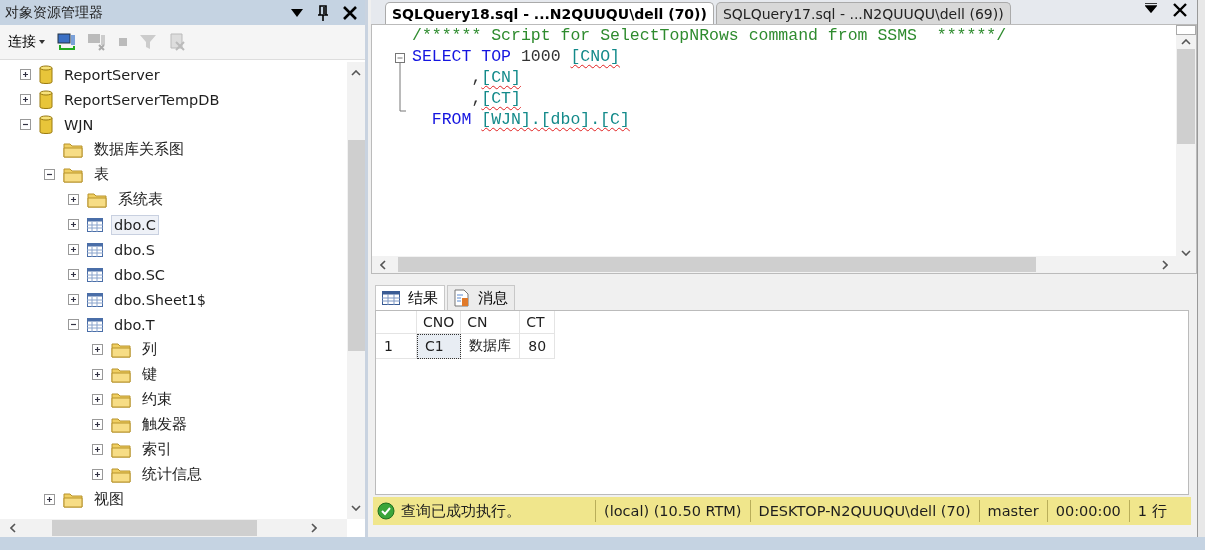  What do you see at coordinates (481, 297) in the screenshot?
I see `results-tab: 消息` at bounding box center [481, 297].